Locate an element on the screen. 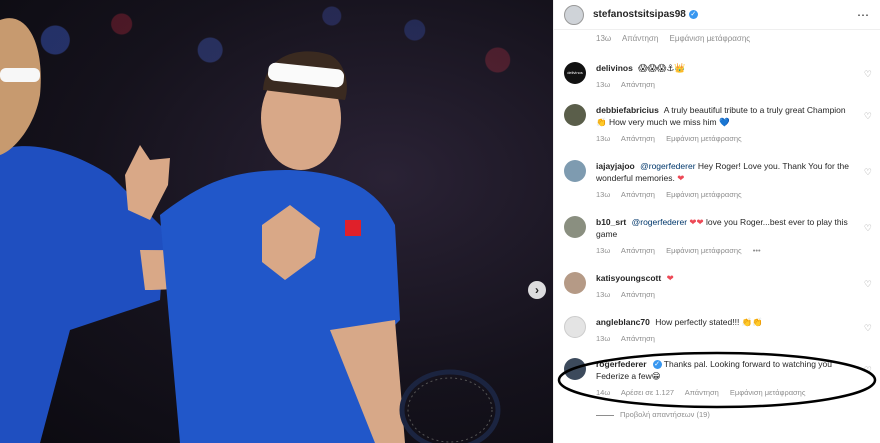 The width and height of the screenshot is (880, 443). comment-delivinos: delivinos delivinos 😱😱😱⚓👑 13ω Απάντηση ♡ is located at coordinates (719, 75).